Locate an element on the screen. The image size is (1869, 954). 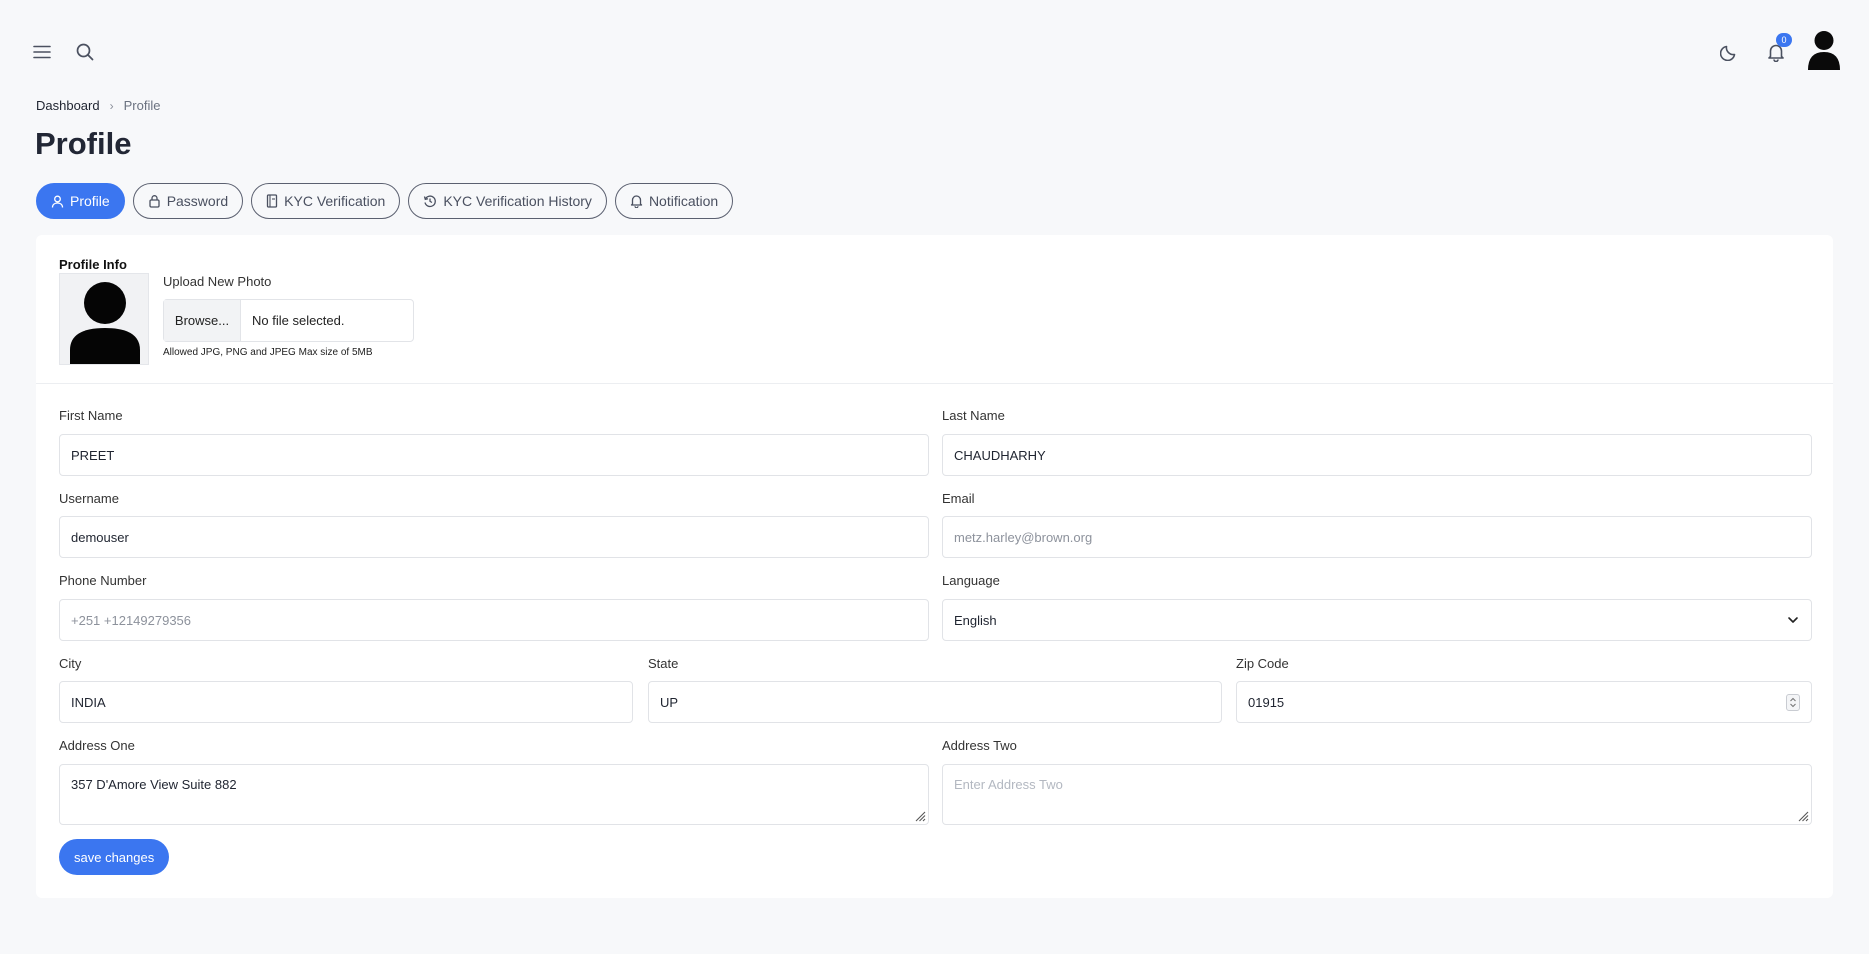
file-status: No file selected. is located at coordinates (298, 320).